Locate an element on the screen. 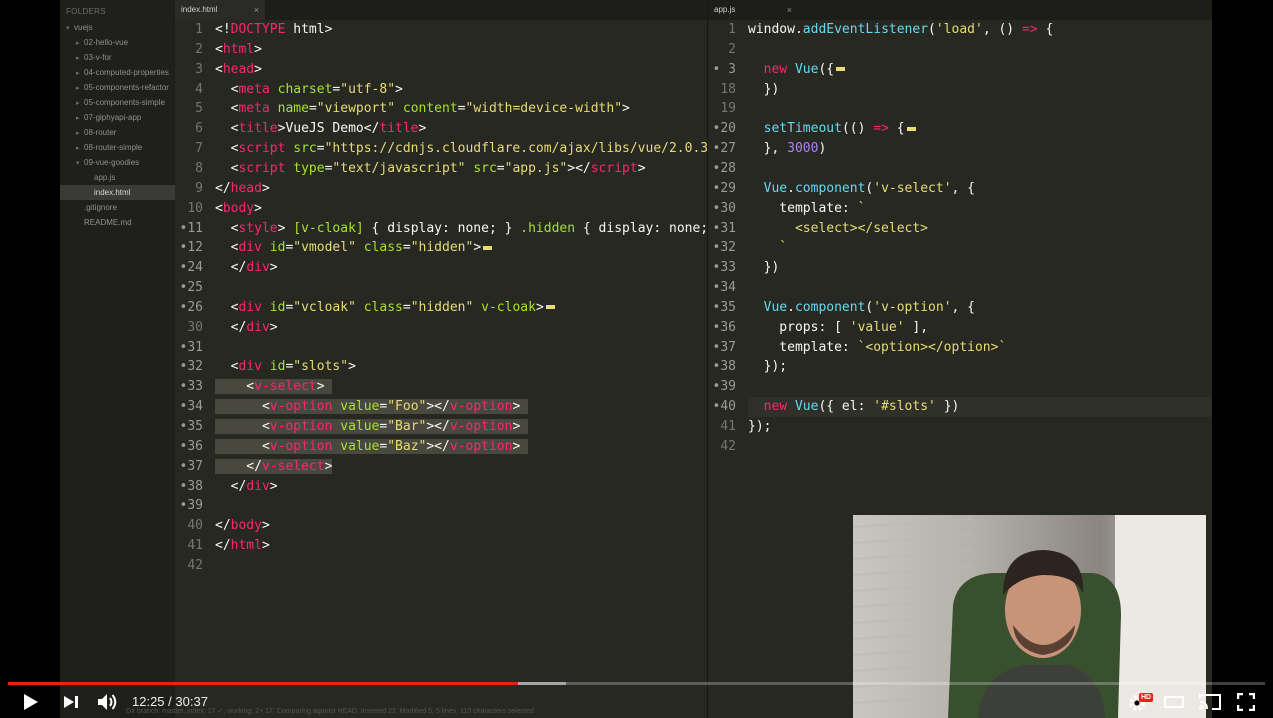 The height and width of the screenshot is (718, 1273). sidebar-item-label: vuejs is located at coordinates (83, 27).